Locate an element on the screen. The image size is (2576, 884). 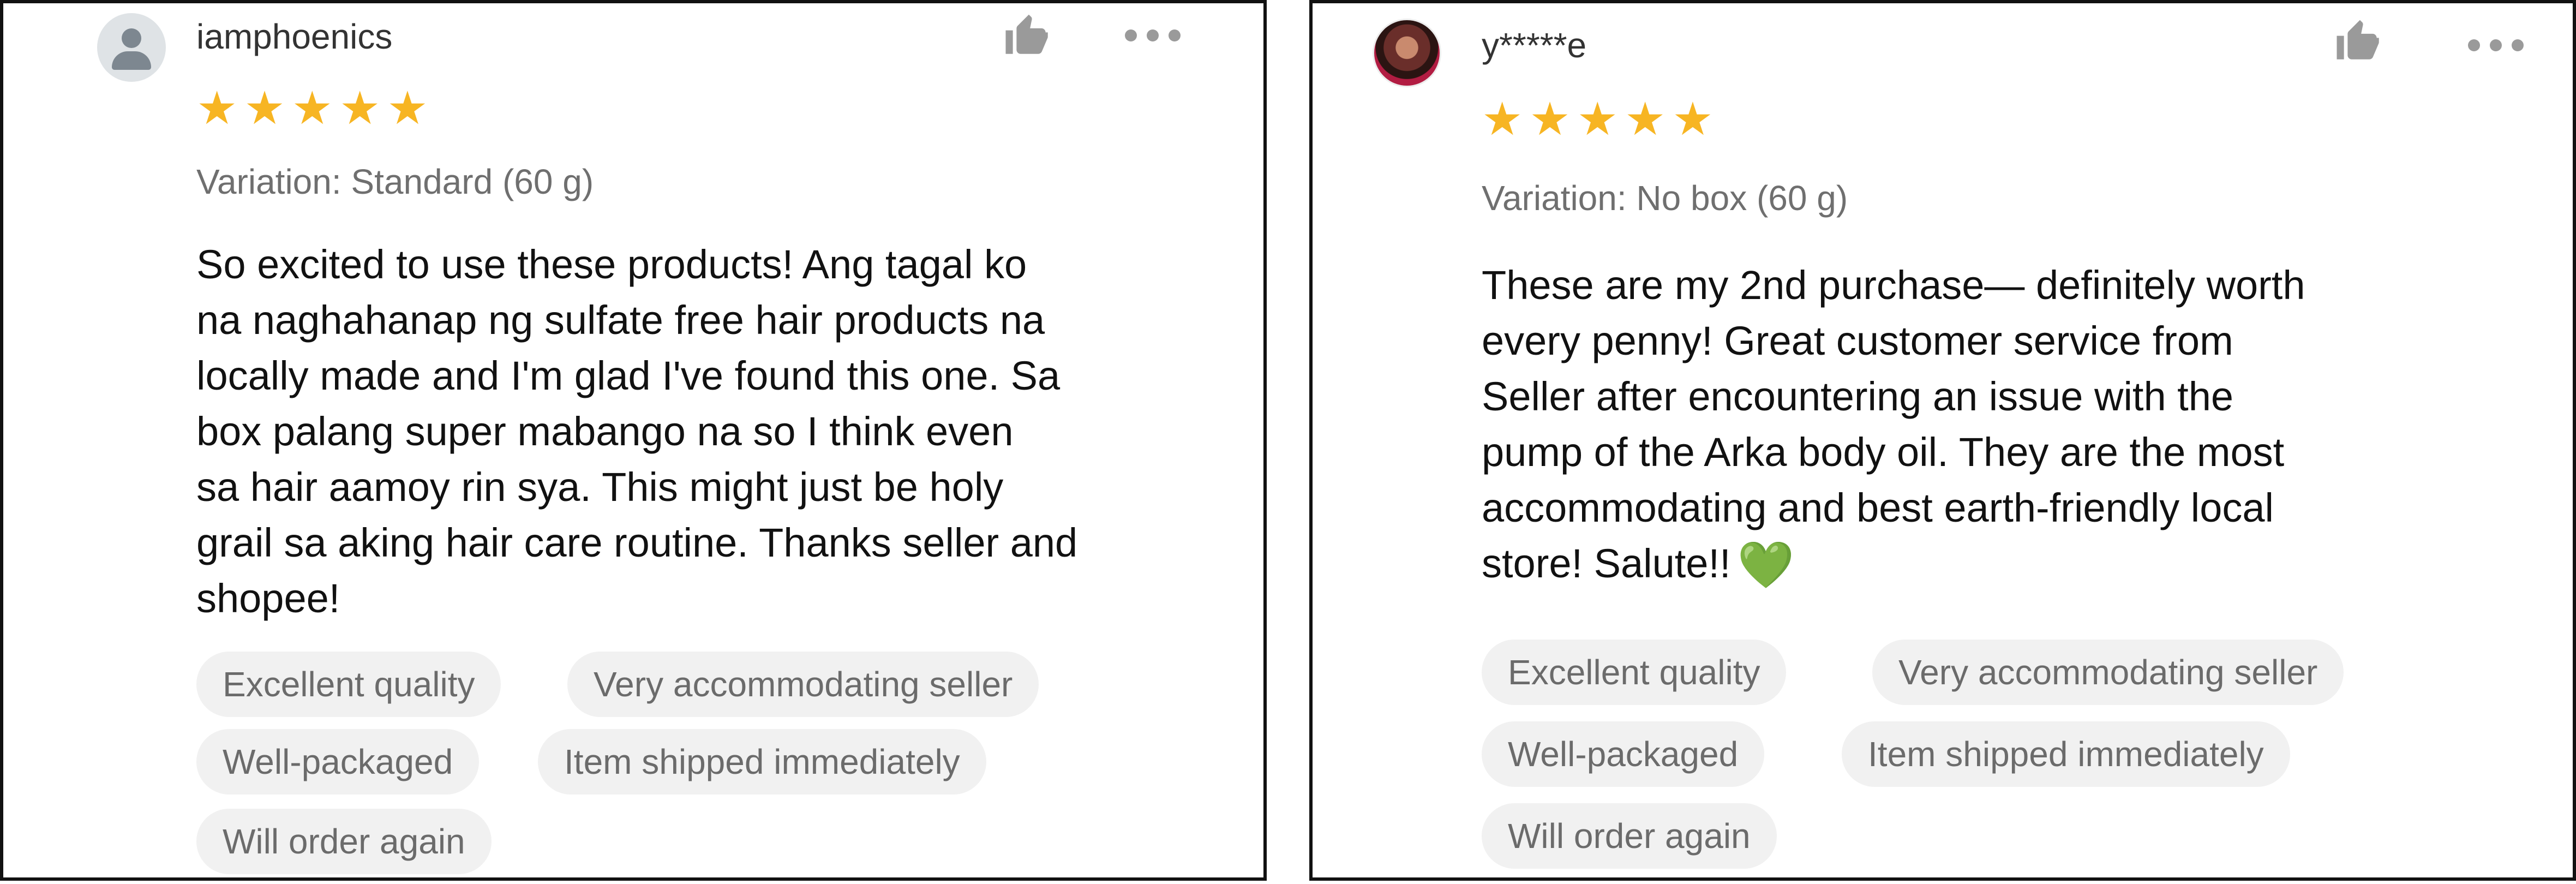
green-heart-emoji: 💚 is located at coordinates (1766, 564).